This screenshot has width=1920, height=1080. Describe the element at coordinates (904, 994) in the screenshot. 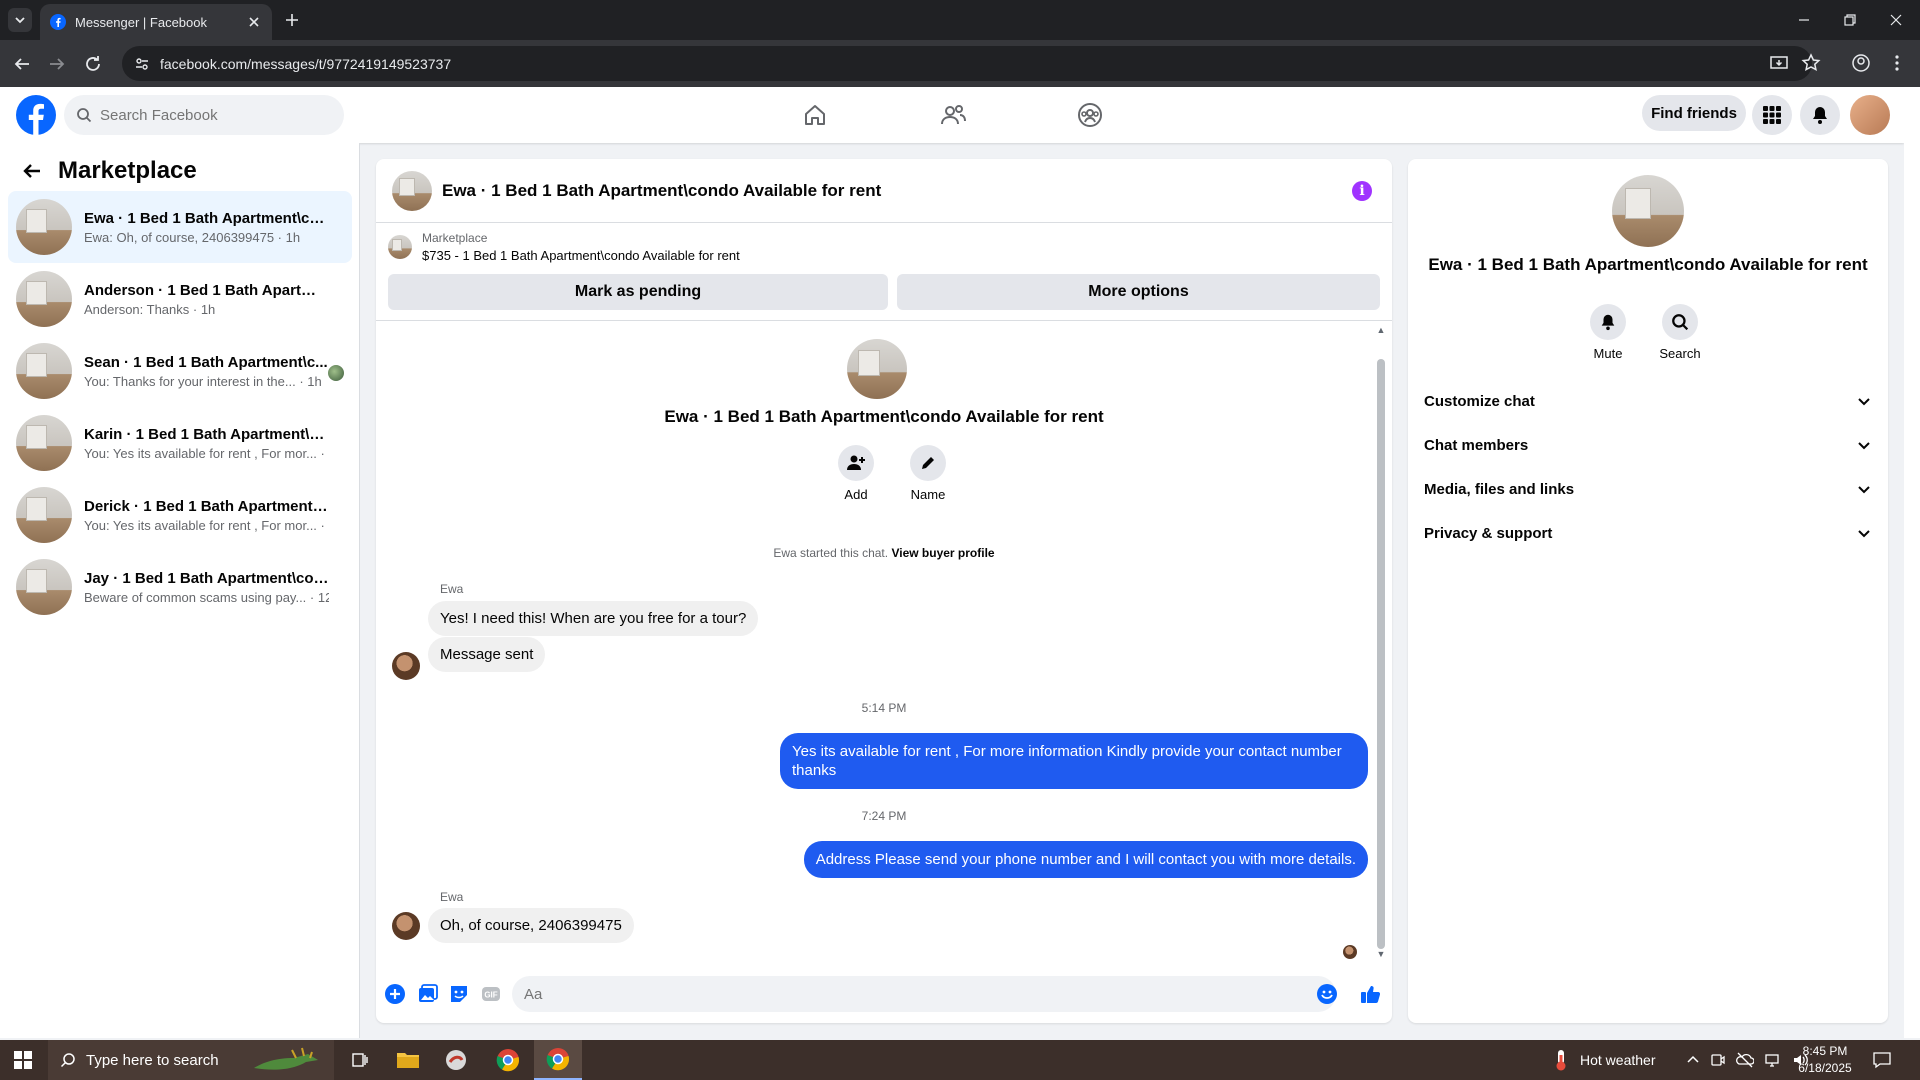

I see `message-input` at that location.